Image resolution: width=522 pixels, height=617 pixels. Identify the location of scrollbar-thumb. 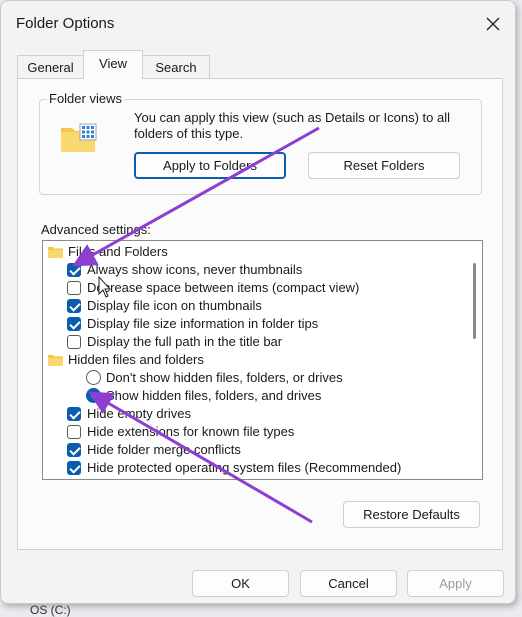
(474, 301).